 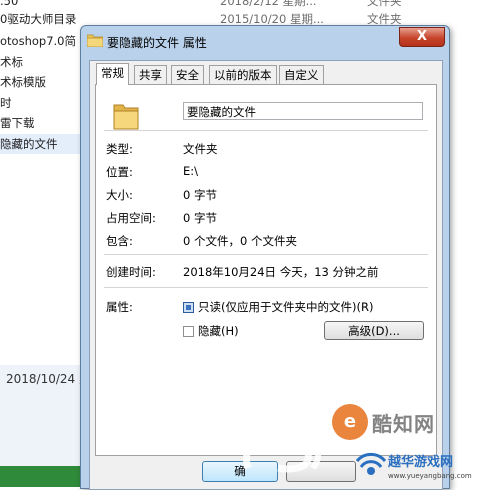 What do you see at coordinates (119, 241) in the screenshot?
I see `contains-label: 包含:` at bounding box center [119, 241].